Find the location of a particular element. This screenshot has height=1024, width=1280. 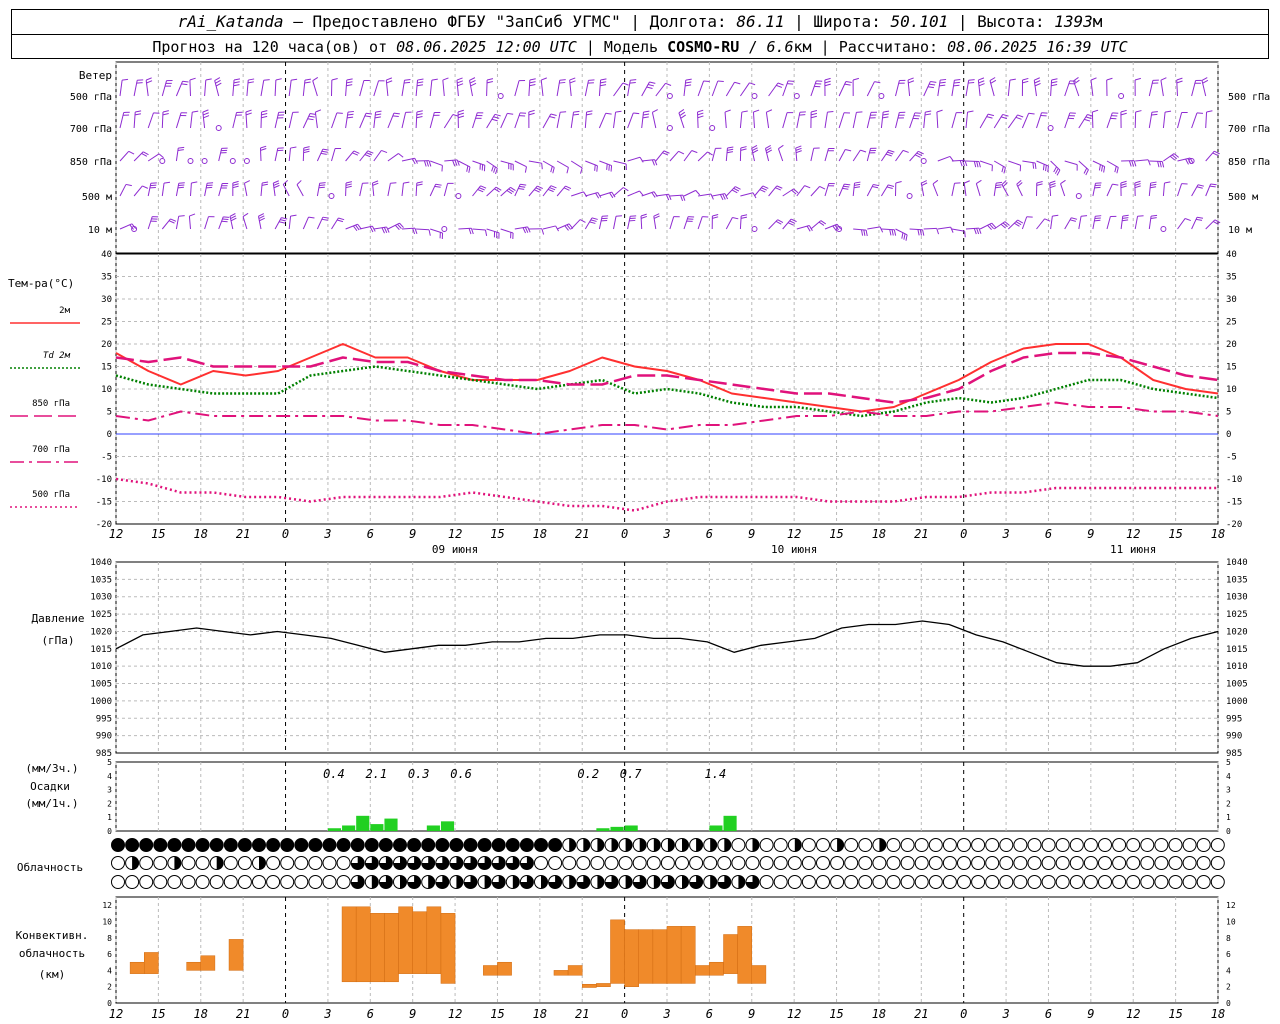

wind-level-label-left: 500 гПа is located at coordinates (91, 97).